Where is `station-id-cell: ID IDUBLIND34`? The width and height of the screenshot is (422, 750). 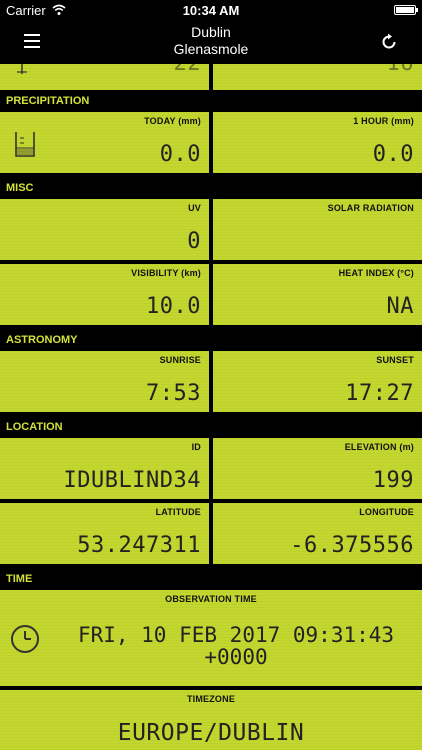
station-id-cell: ID IDUBLIND34 is located at coordinates (104, 468).